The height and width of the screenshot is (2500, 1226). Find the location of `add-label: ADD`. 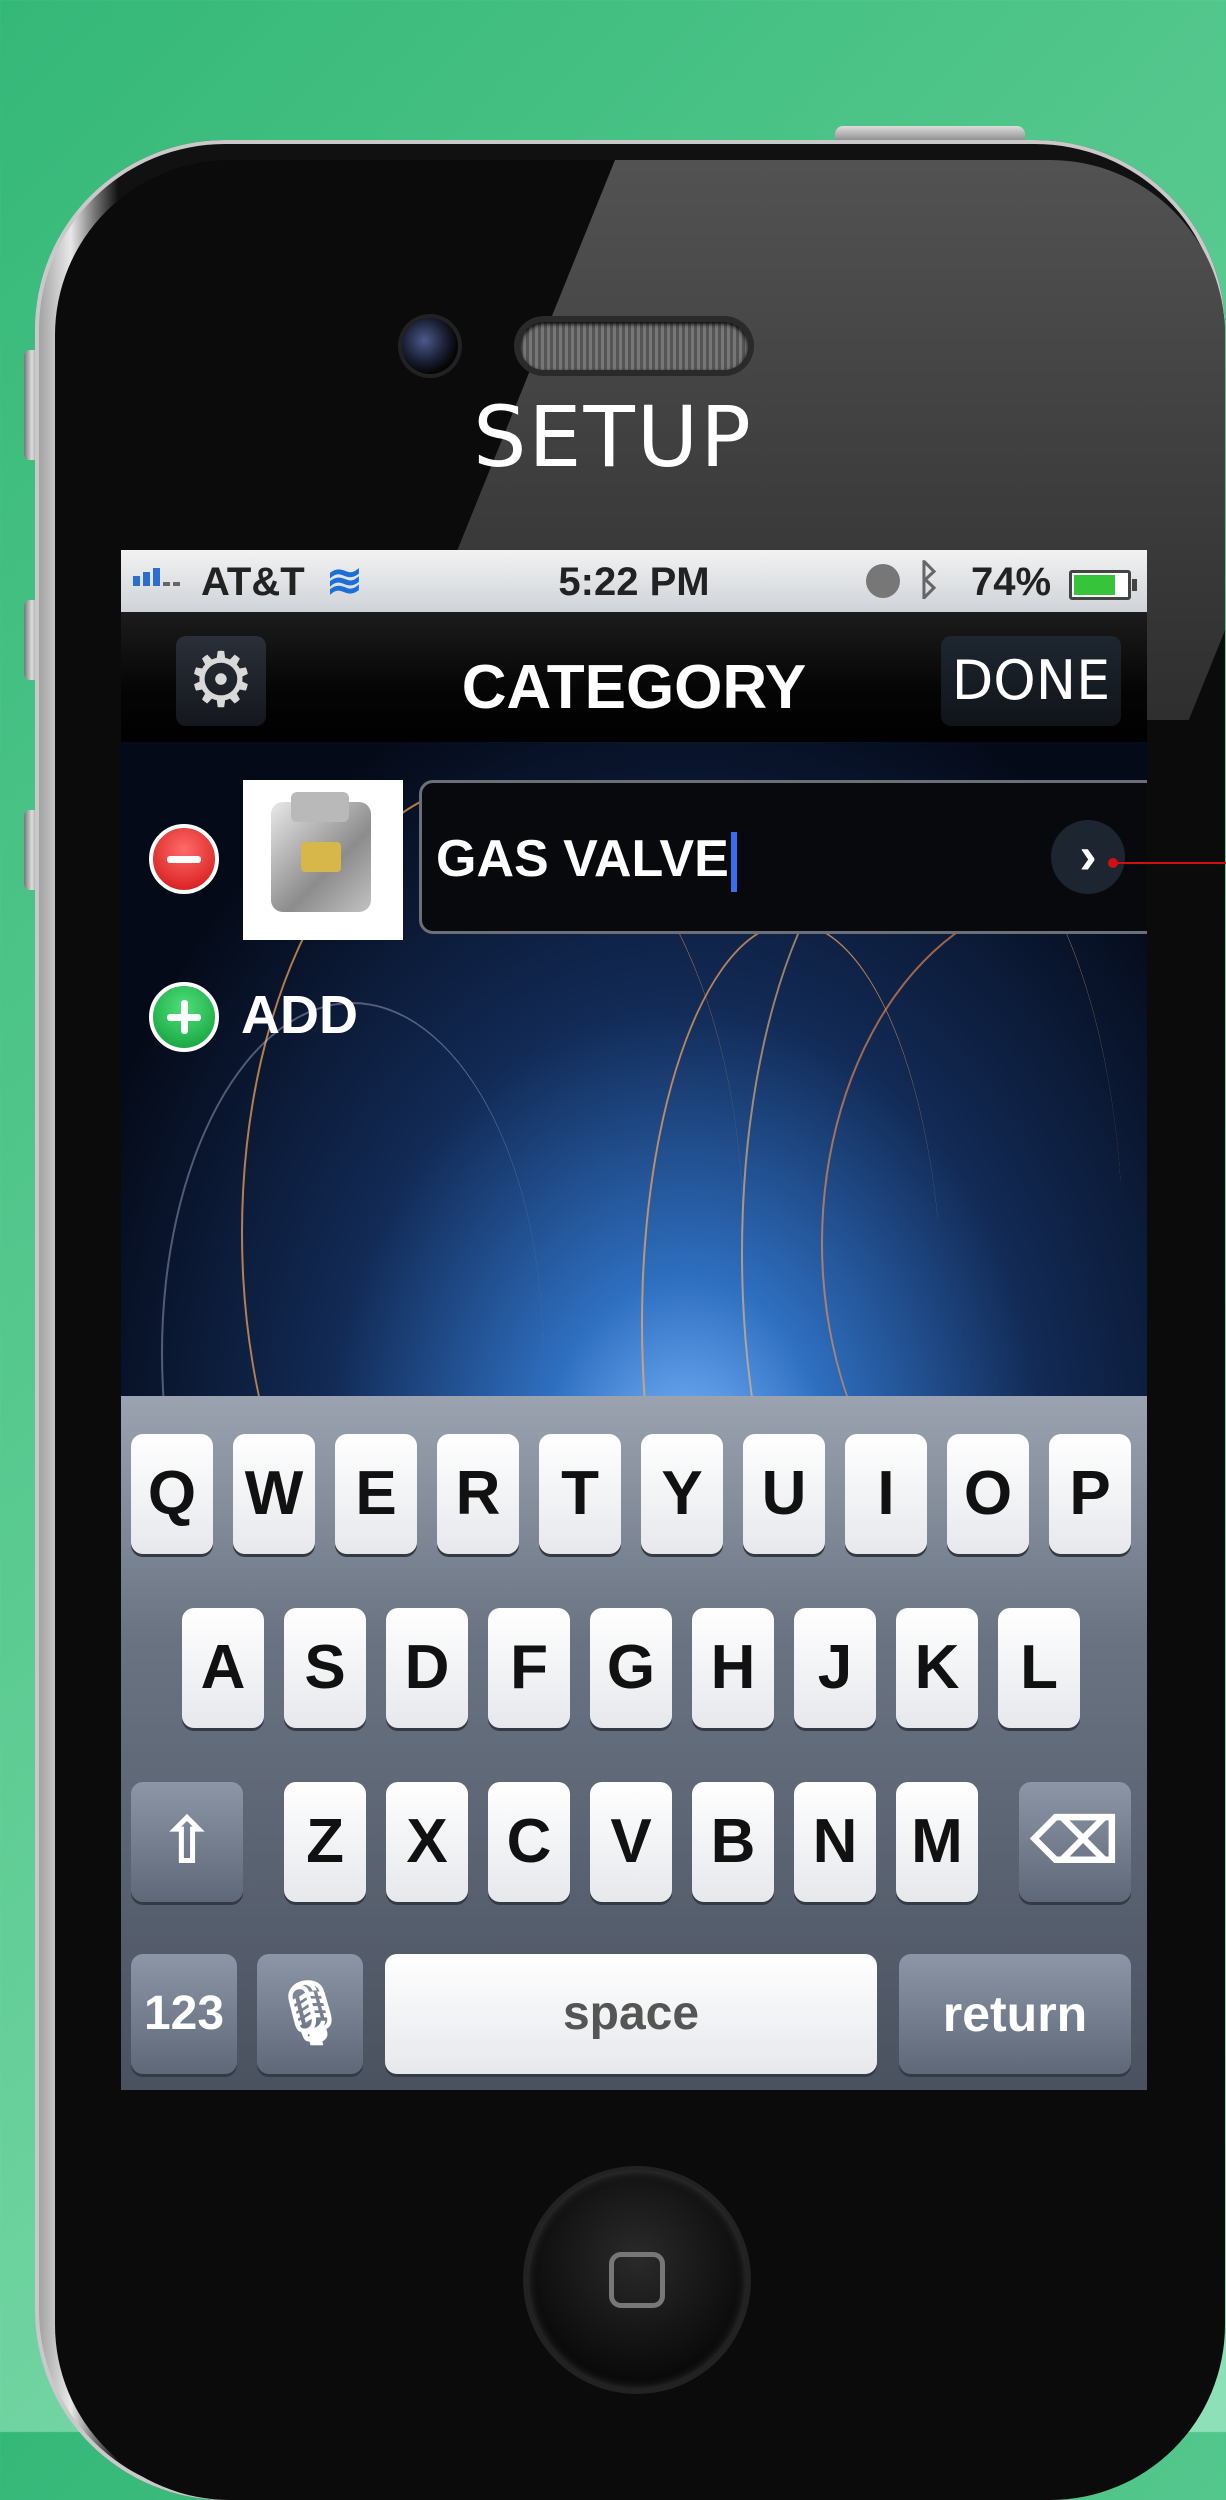

add-label: ADD is located at coordinates (299, 1015).